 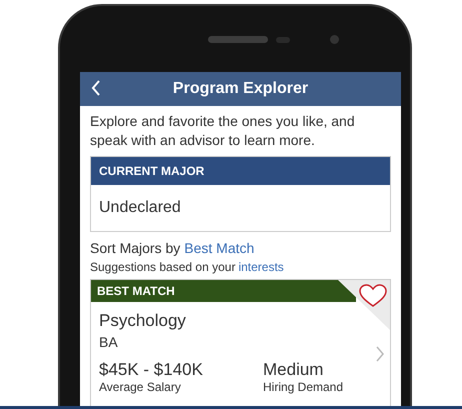 What do you see at coordinates (135, 248) in the screenshot?
I see `sort-label: Sort Majors by` at bounding box center [135, 248].